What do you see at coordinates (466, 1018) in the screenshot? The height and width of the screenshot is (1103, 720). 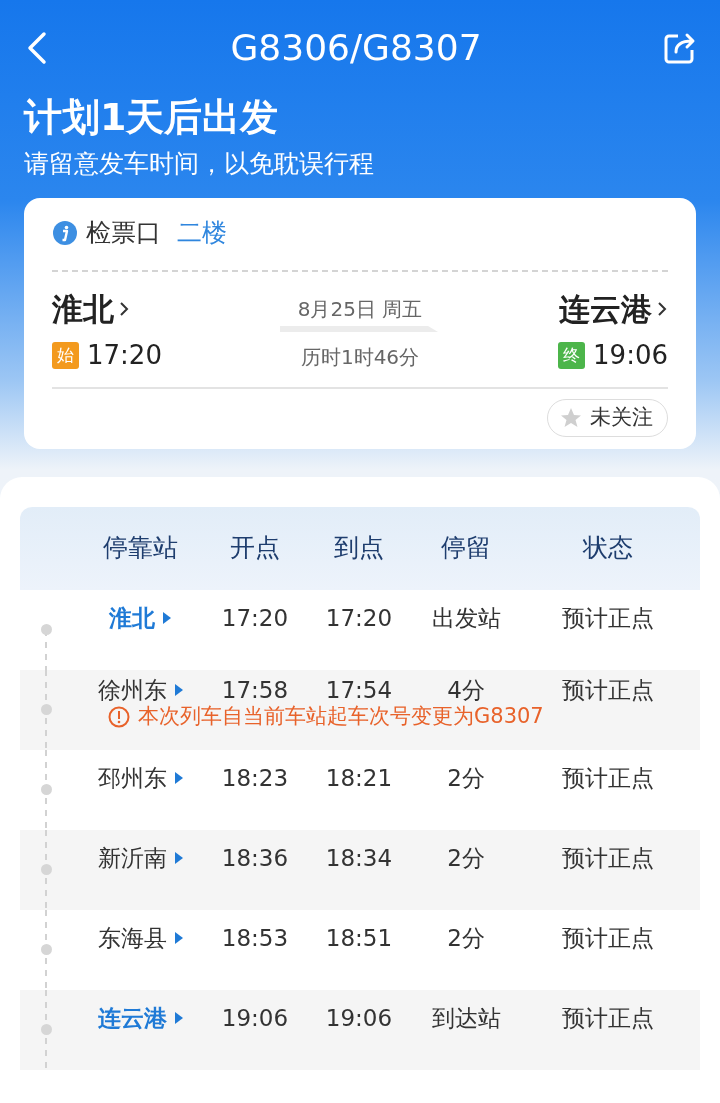 I see `table-cell-text: 到达站` at bounding box center [466, 1018].